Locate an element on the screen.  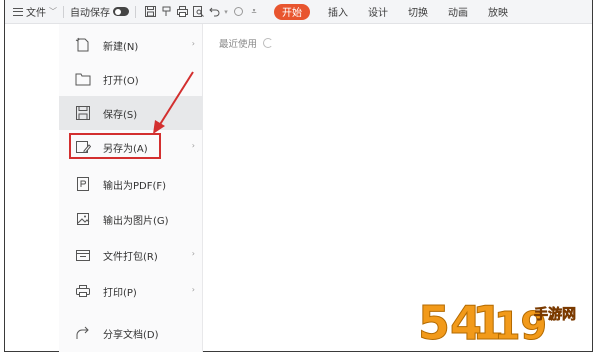
hamburger-icon is located at coordinates (18, 11).